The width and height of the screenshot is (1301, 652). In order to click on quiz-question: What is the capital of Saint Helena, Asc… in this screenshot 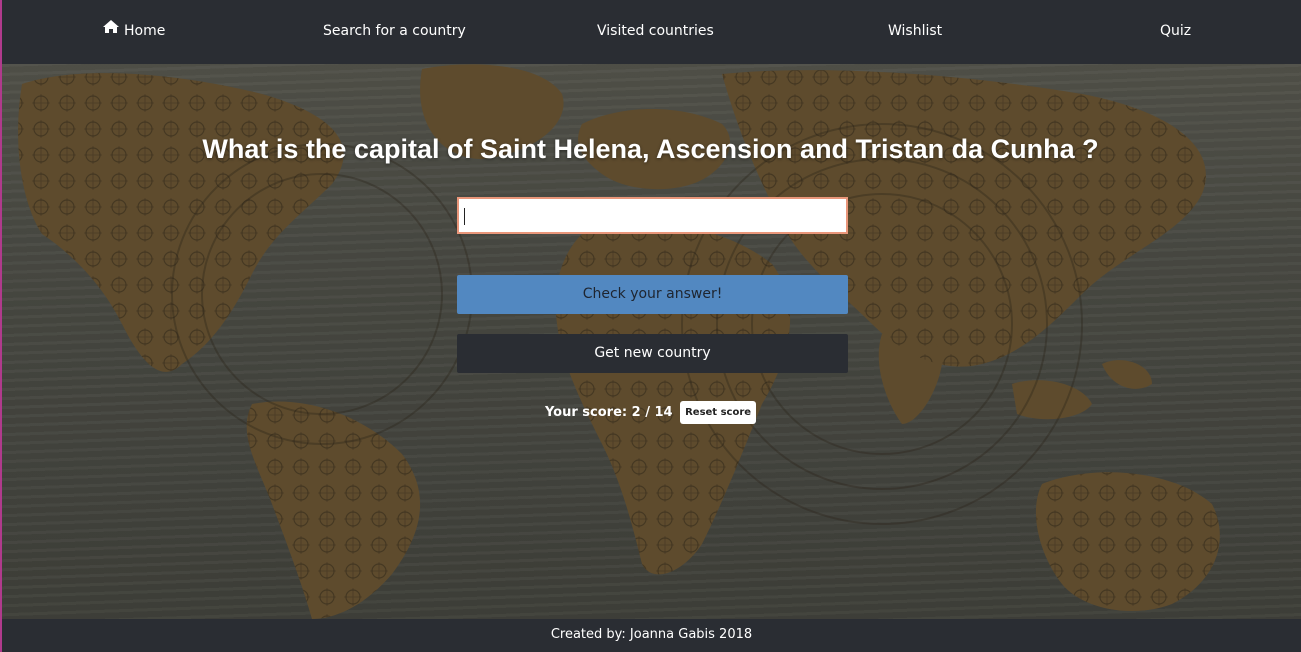, I will do `click(650, 149)`.